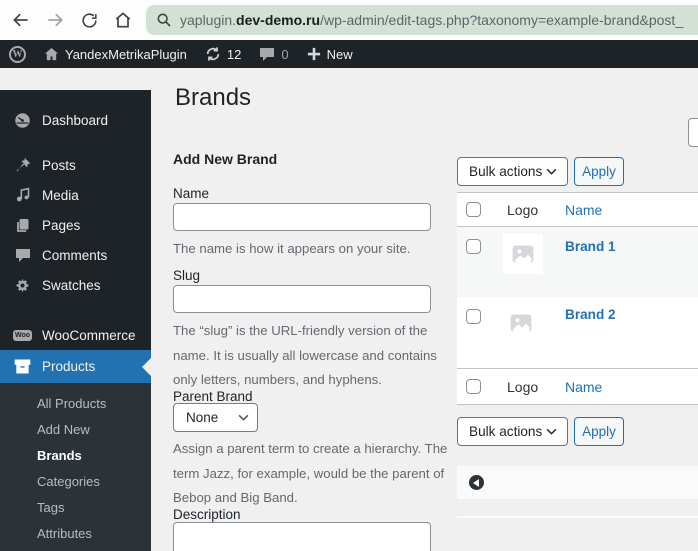 This screenshot has height=551, width=698. I want to click on sidebar-item-products: Products, so click(75, 366).